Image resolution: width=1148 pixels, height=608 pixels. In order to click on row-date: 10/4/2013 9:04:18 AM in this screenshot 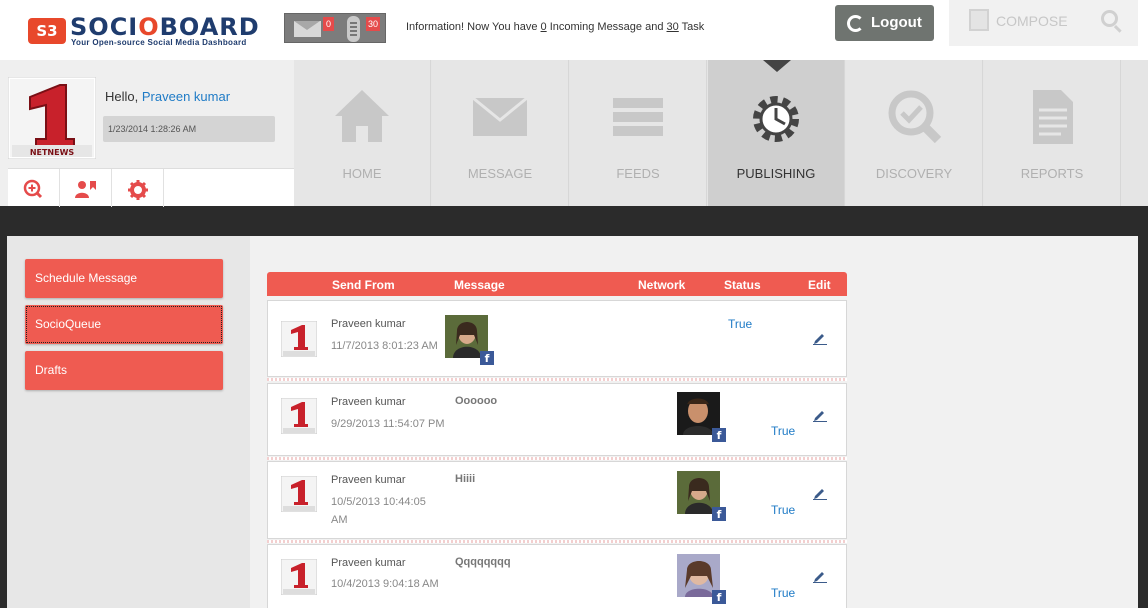, I will do `click(385, 584)`.